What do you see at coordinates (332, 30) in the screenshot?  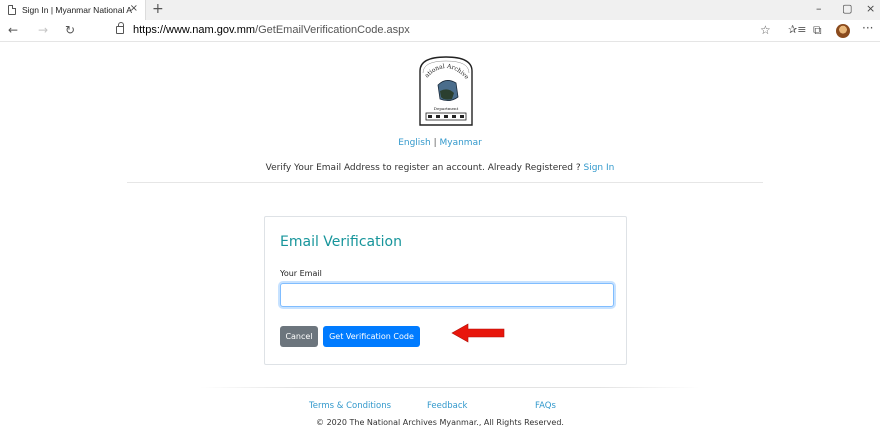 I see `url-path: /GetEmailVerificationCode.aspx` at bounding box center [332, 30].